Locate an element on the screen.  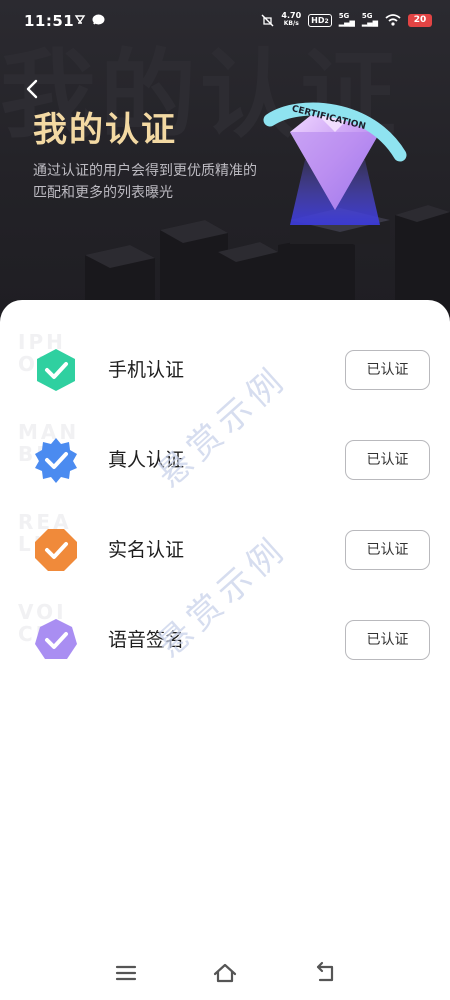
battery-indicator: 20 is located at coordinates (420, 20).